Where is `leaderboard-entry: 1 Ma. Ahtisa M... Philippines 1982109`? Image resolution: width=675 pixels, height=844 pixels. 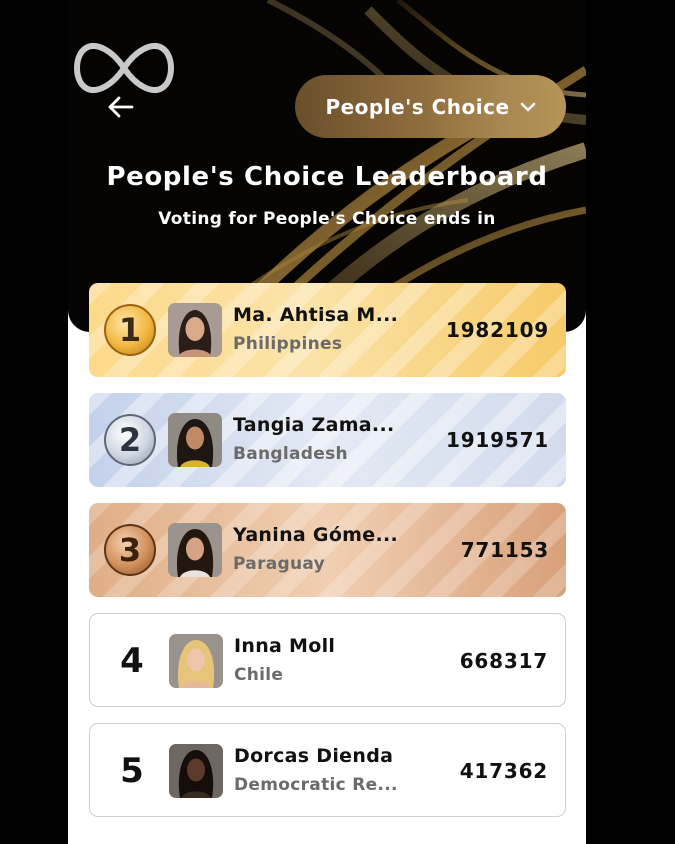
leaderboard-entry: 1 Ma. Ahtisa M... Philippines 1982109 is located at coordinates (327, 330).